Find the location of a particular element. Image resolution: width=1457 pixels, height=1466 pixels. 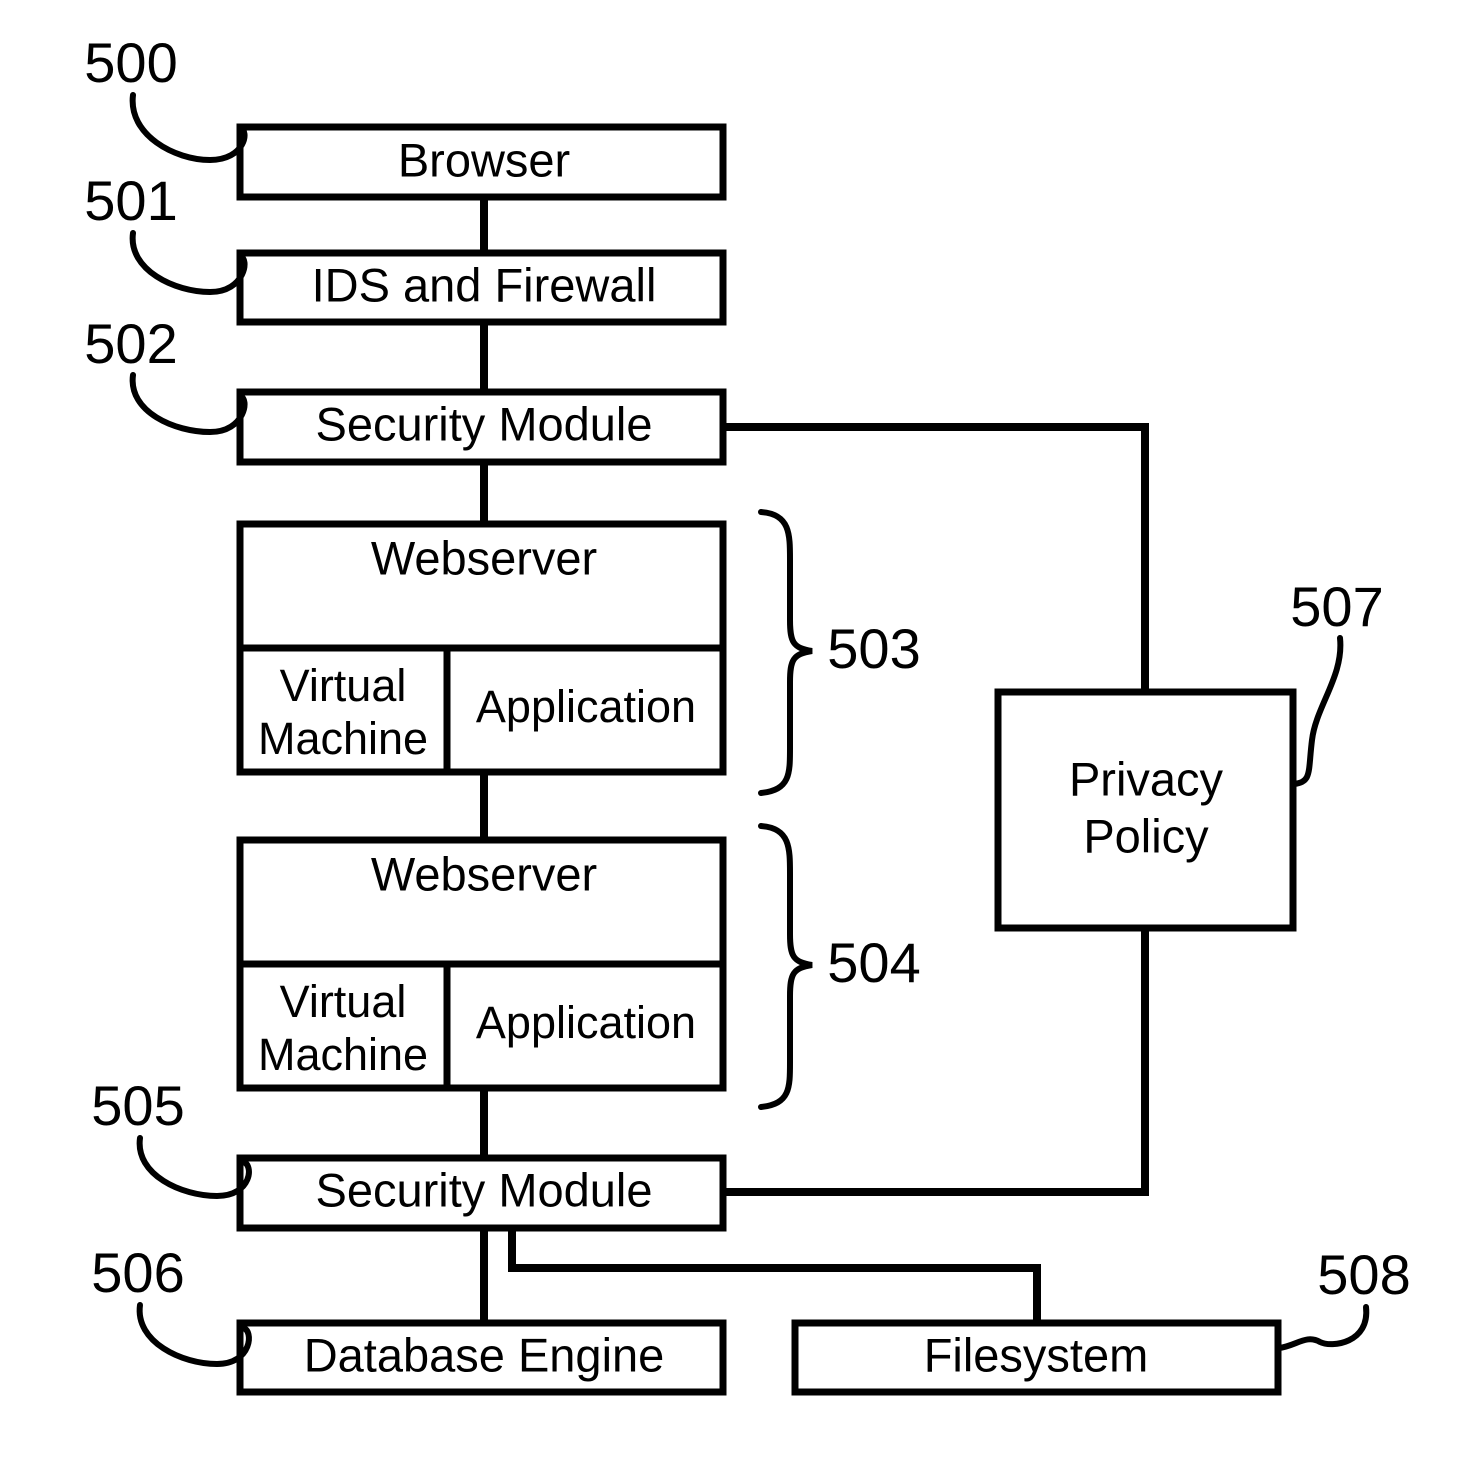

ref-num-506: 506 is located at coordinates (137, 1272).